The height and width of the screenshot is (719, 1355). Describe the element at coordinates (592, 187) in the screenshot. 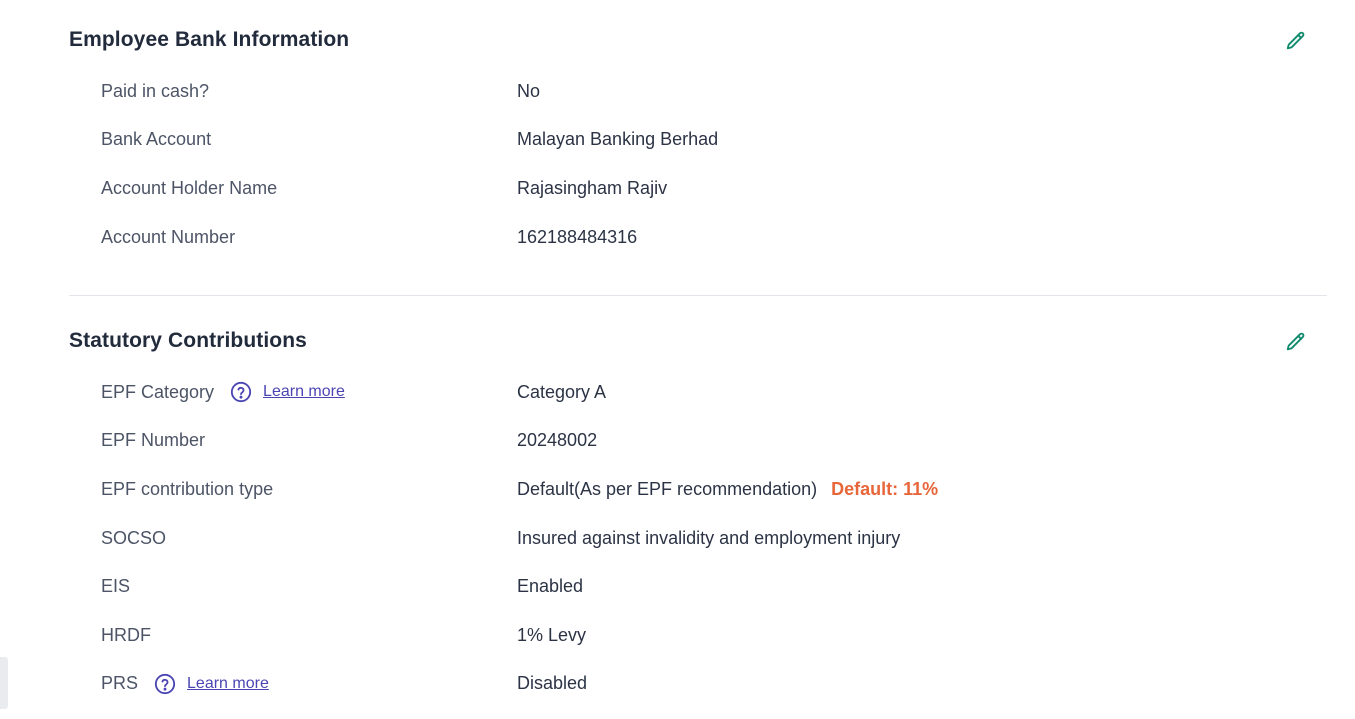

I see `row-value: Rajasingham Rajiv` at that location.